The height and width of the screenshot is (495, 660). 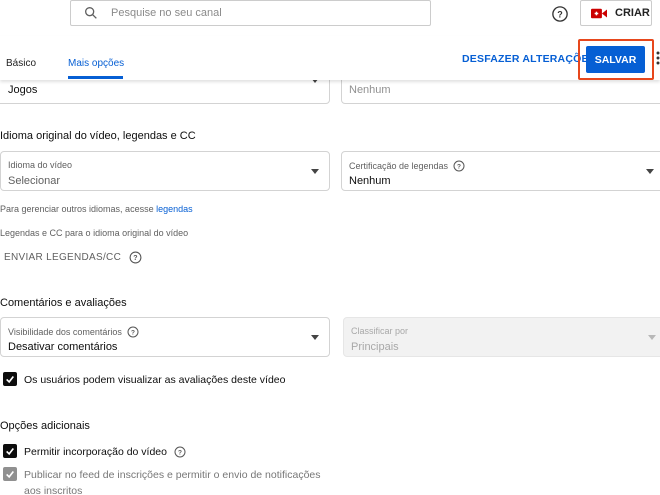 What do you see at coordinates (501, 337) in the screenshot?
I see `sort-by-select: Classificar por Principais` at bounding box center [501, 337].